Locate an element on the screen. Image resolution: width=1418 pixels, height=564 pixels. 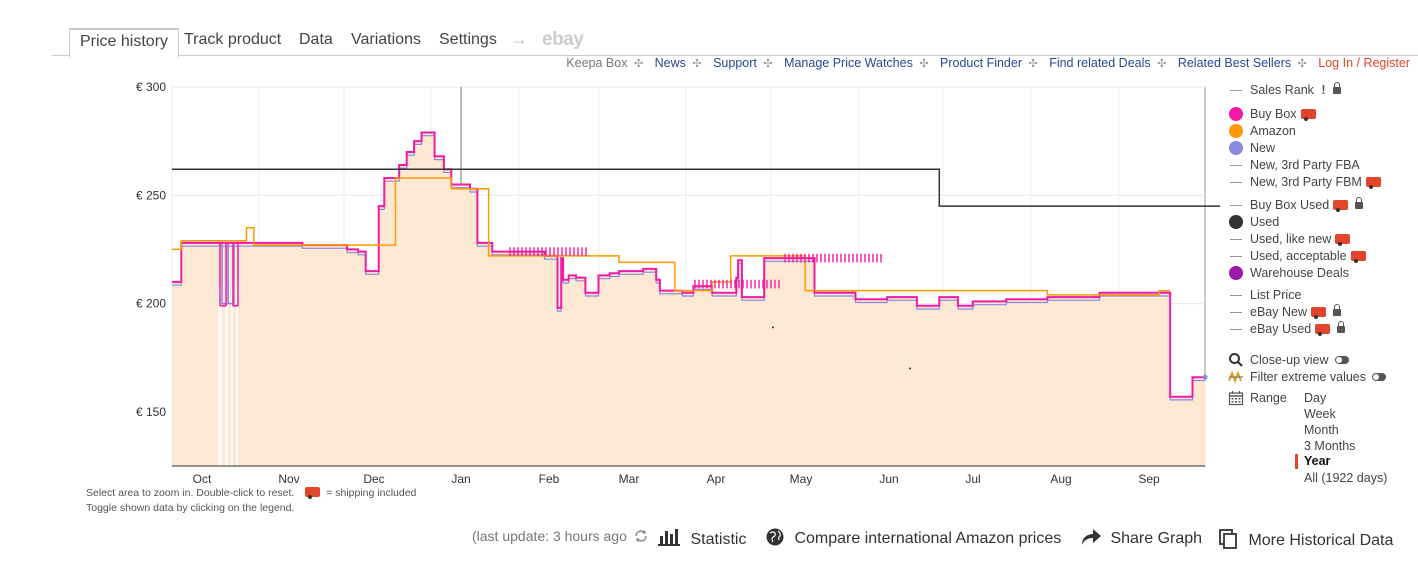
sales-rank-icon: ! is located at coordinates (1323, 90).